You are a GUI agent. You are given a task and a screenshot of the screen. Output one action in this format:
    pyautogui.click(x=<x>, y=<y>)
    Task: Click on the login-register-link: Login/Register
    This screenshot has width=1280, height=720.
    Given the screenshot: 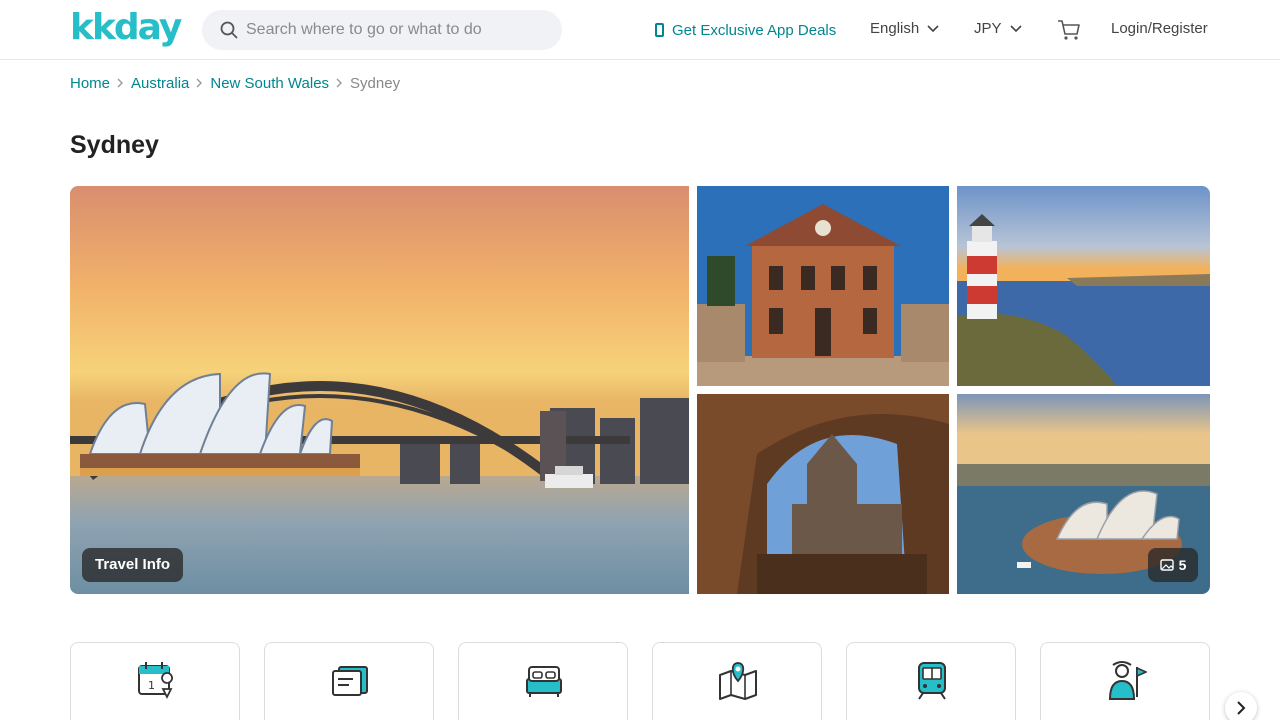 What is the action you would take?
    pyautogui.click(x=1159, y=28)
    